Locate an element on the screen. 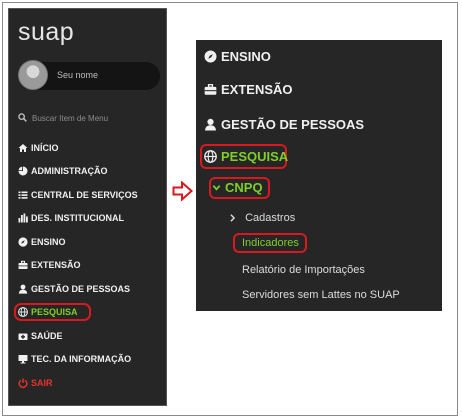  sidebar-item-administracao: ADMINISTRAÇÃO is located at coordinates (90, 172).